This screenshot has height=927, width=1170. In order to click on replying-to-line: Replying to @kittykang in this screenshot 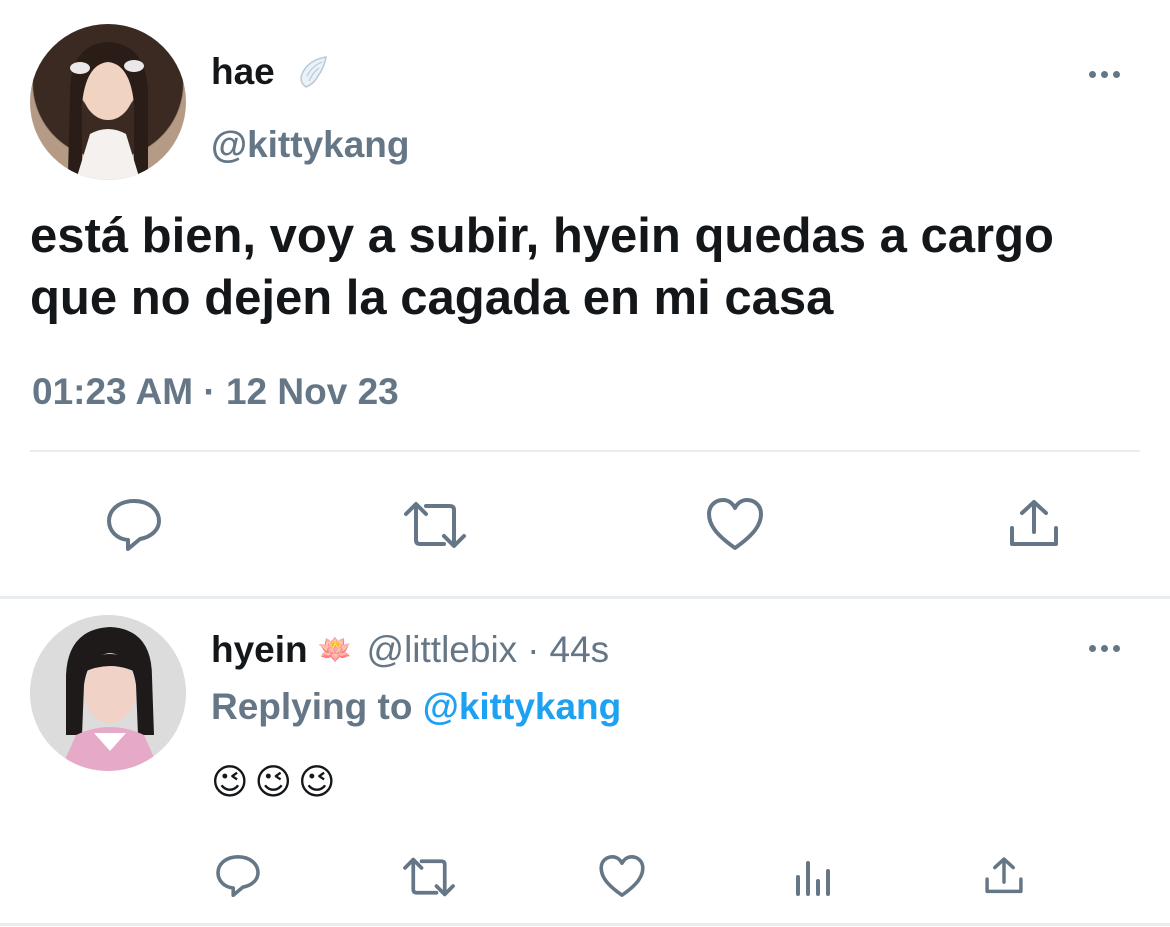, I will do `click(416, 707)`.